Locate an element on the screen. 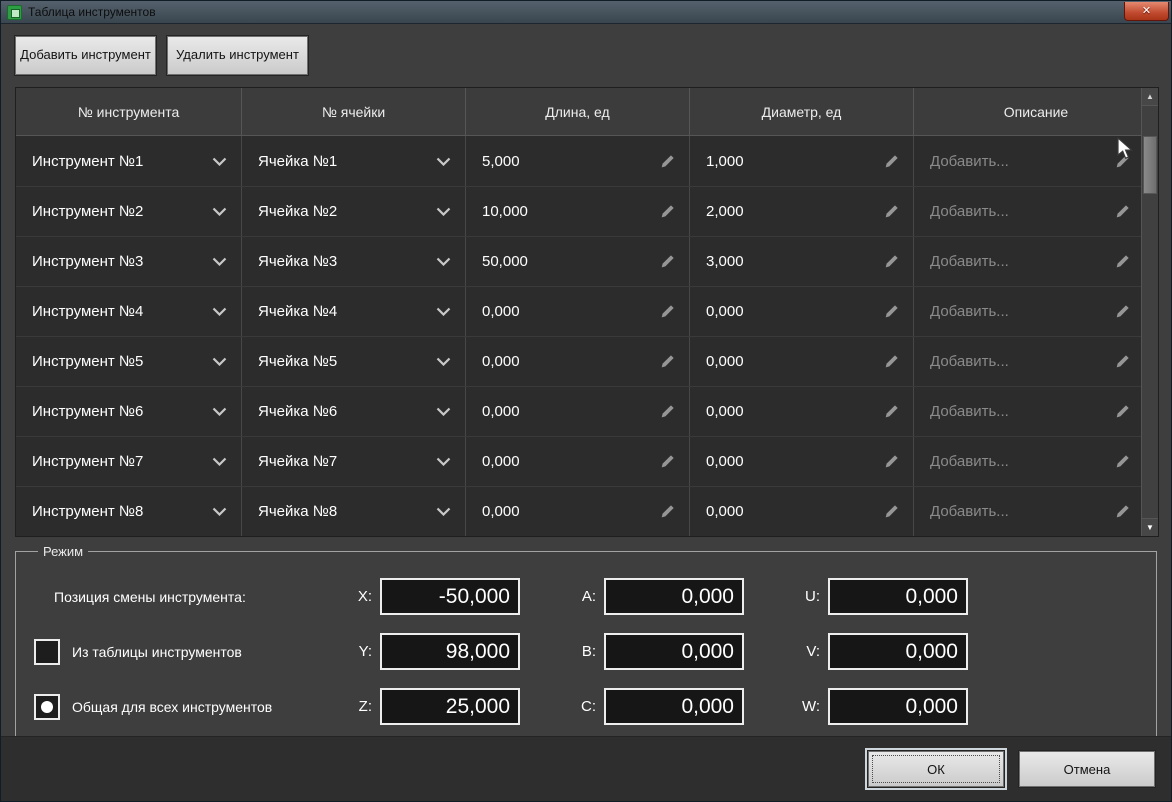  diameter-editable: 3,000 is located at coordinates (802, 261).